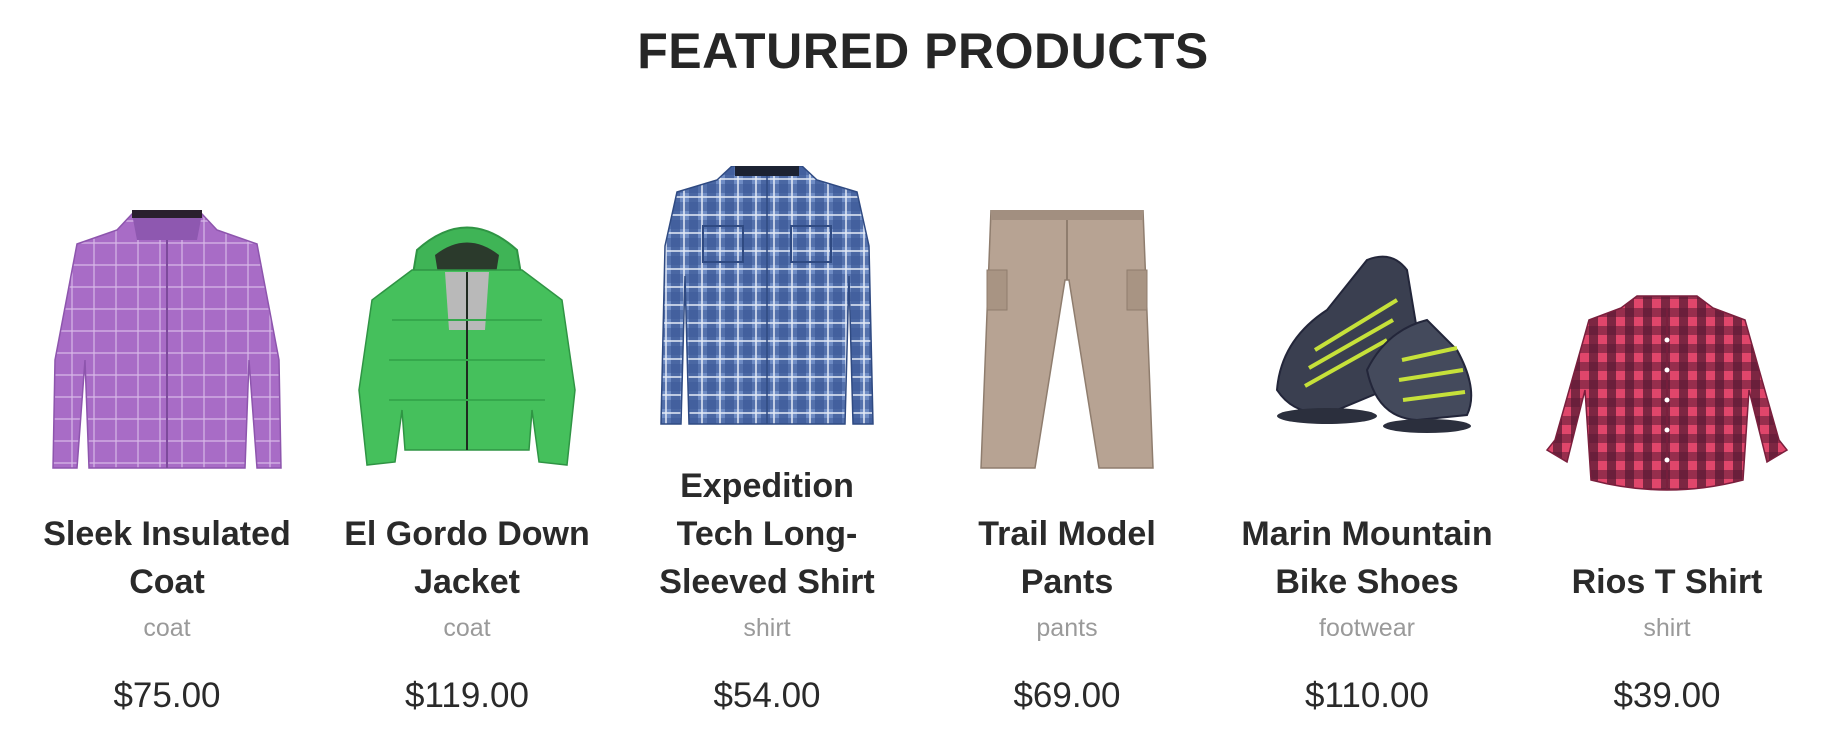  I want to click on product-title: El Gordo Down Jacket, so click(467, 558).